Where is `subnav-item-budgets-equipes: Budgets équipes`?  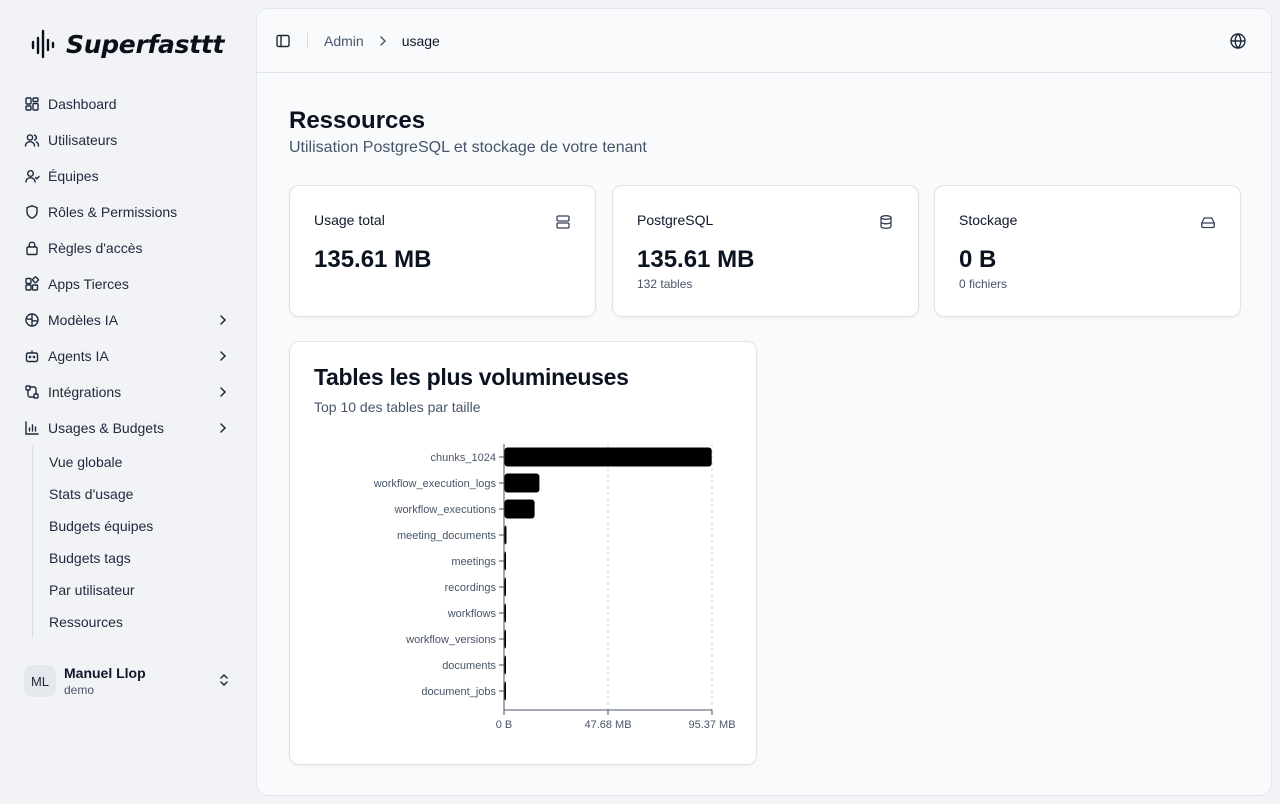 subnav-item-budgets-equipes: Budgets équipes is located at coordinates (138, 526).